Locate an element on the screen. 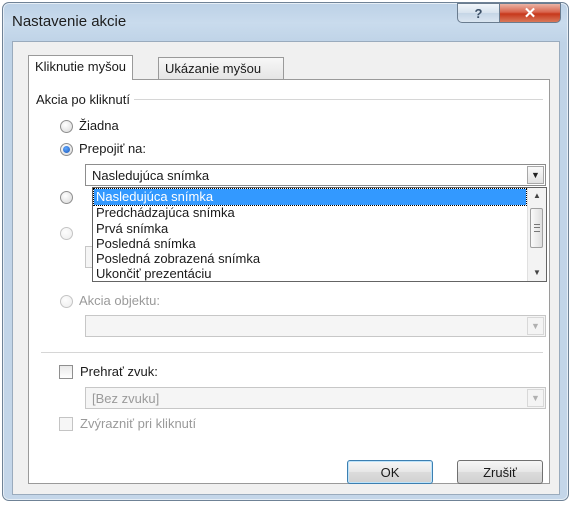  radio-link-to-label: Prepojiť na: is located at coordinates (113, 148).